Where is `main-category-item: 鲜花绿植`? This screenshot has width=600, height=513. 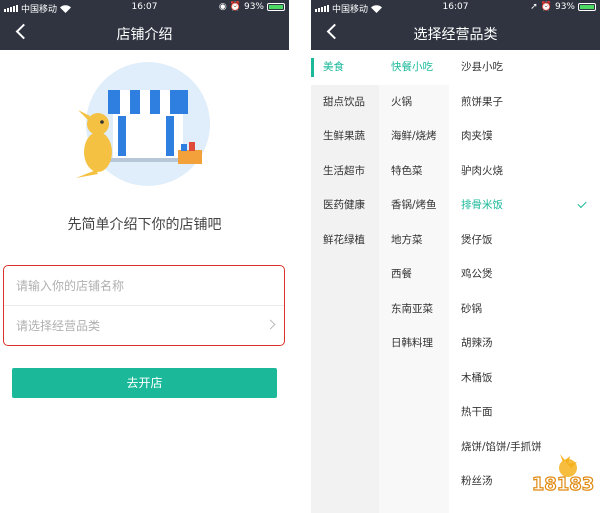
main-category-item: 鲜花绿植 is located at coordinates (345, 240).